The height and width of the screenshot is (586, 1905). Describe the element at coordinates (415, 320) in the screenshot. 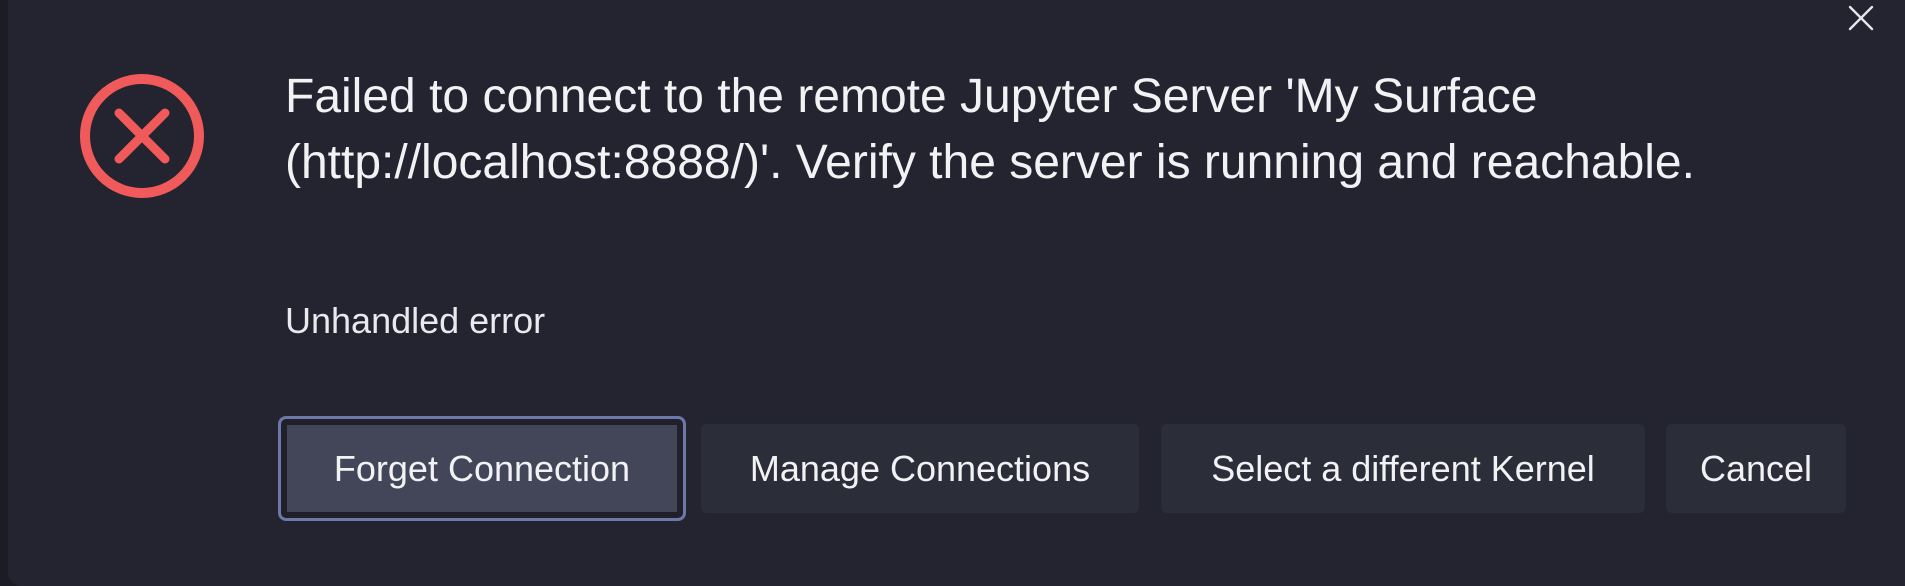

I see `error-detail: Unhandled error` at that location.